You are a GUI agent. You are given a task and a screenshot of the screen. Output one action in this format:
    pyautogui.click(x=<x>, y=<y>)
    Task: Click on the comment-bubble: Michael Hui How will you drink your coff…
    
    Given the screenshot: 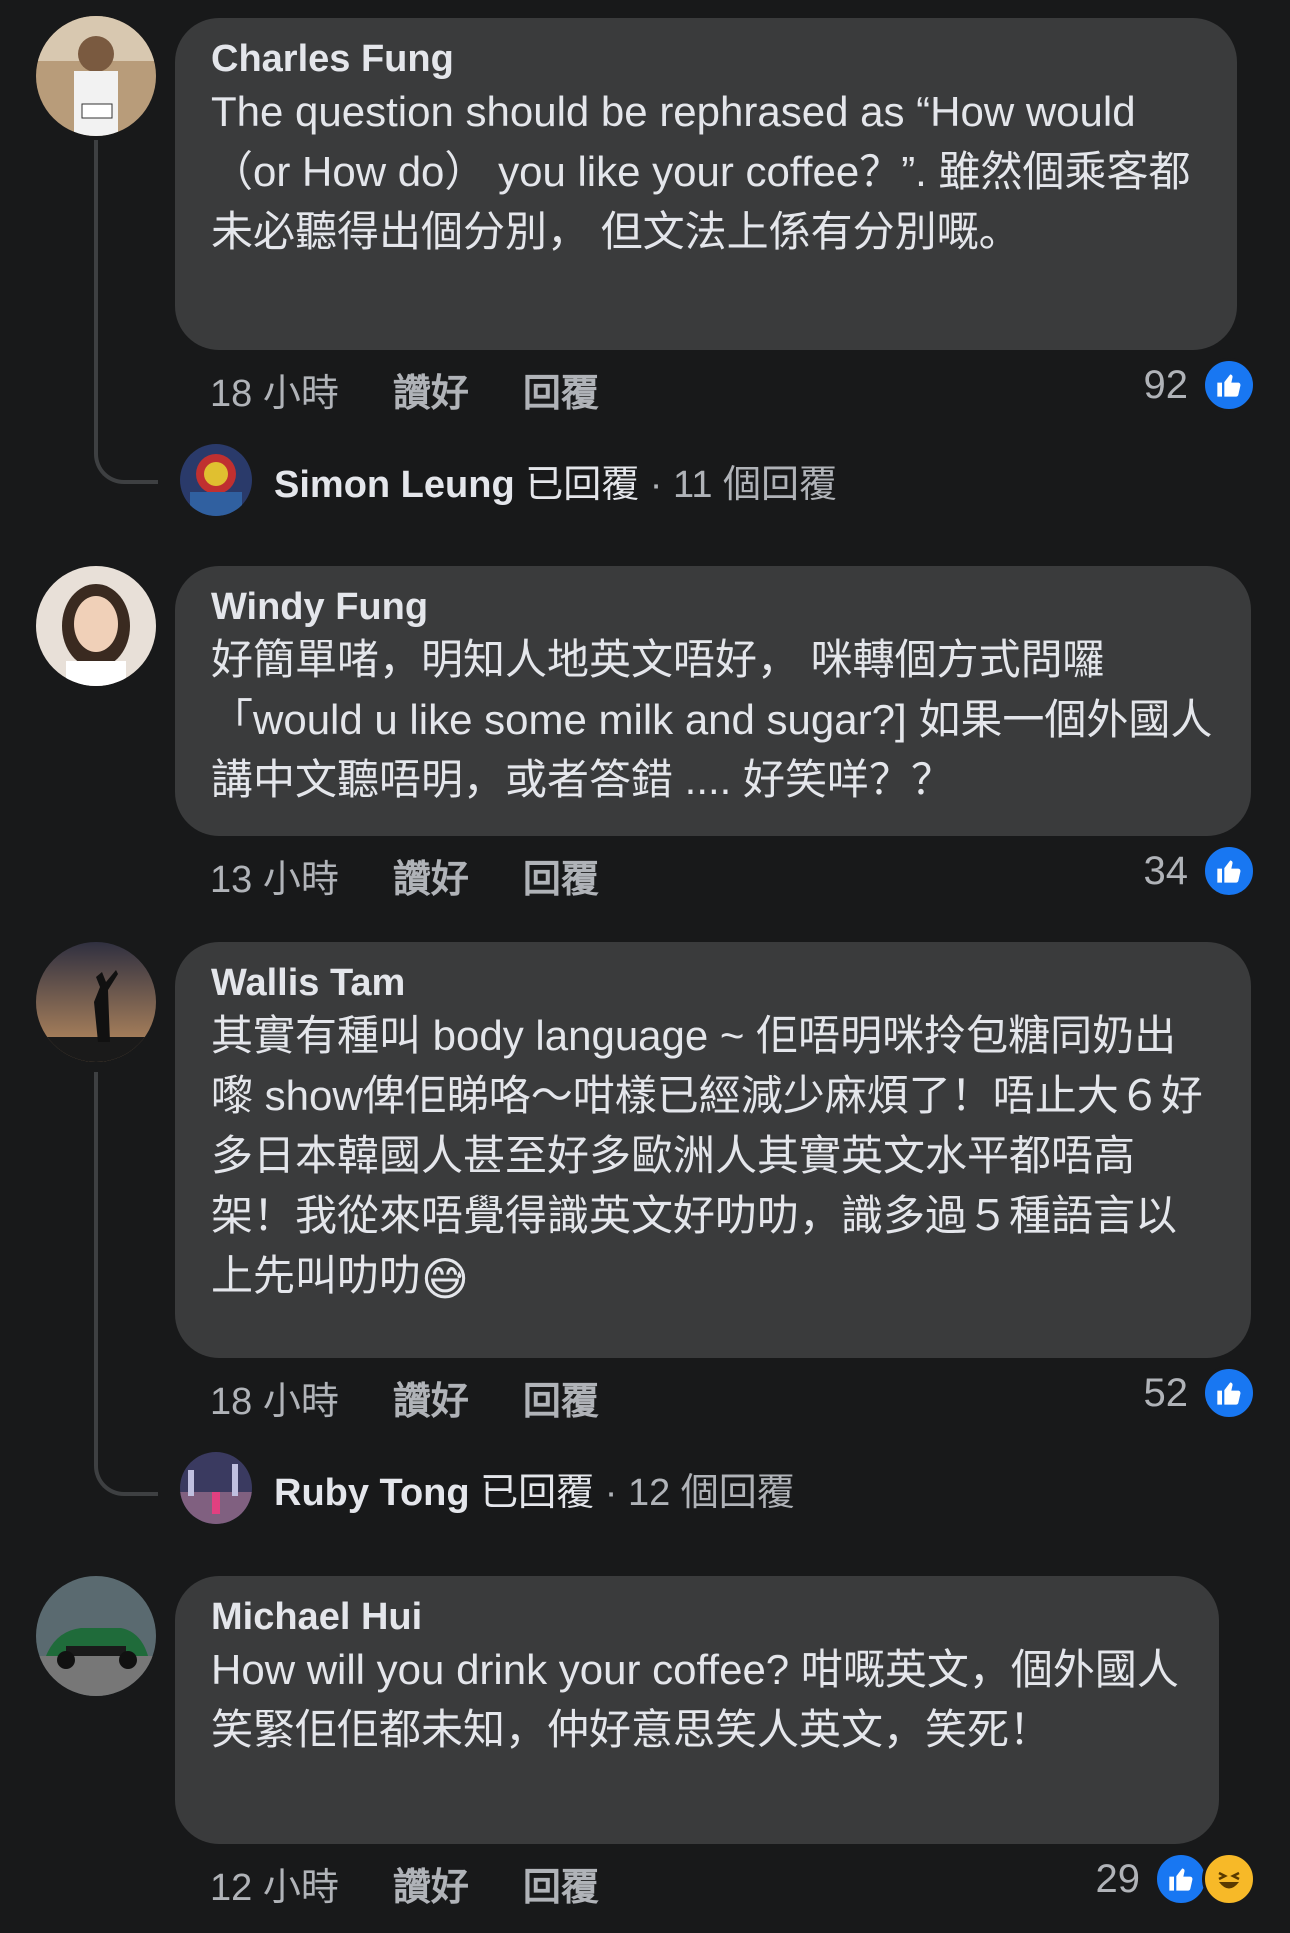 What is the action you would take?
    pyautogui.click(x=697, y=1710)
    